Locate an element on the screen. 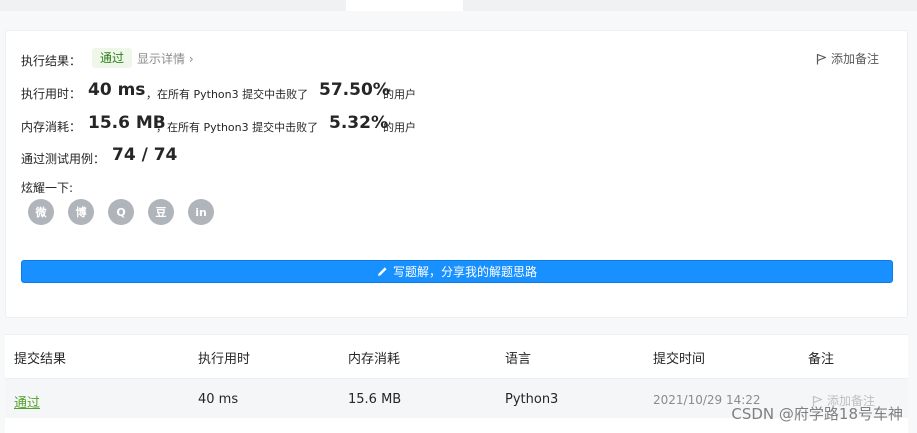 Image resolution: width=917 pixels, height=433 pixels. row-runtime: 40 ms is located at coordinates (218, 399).